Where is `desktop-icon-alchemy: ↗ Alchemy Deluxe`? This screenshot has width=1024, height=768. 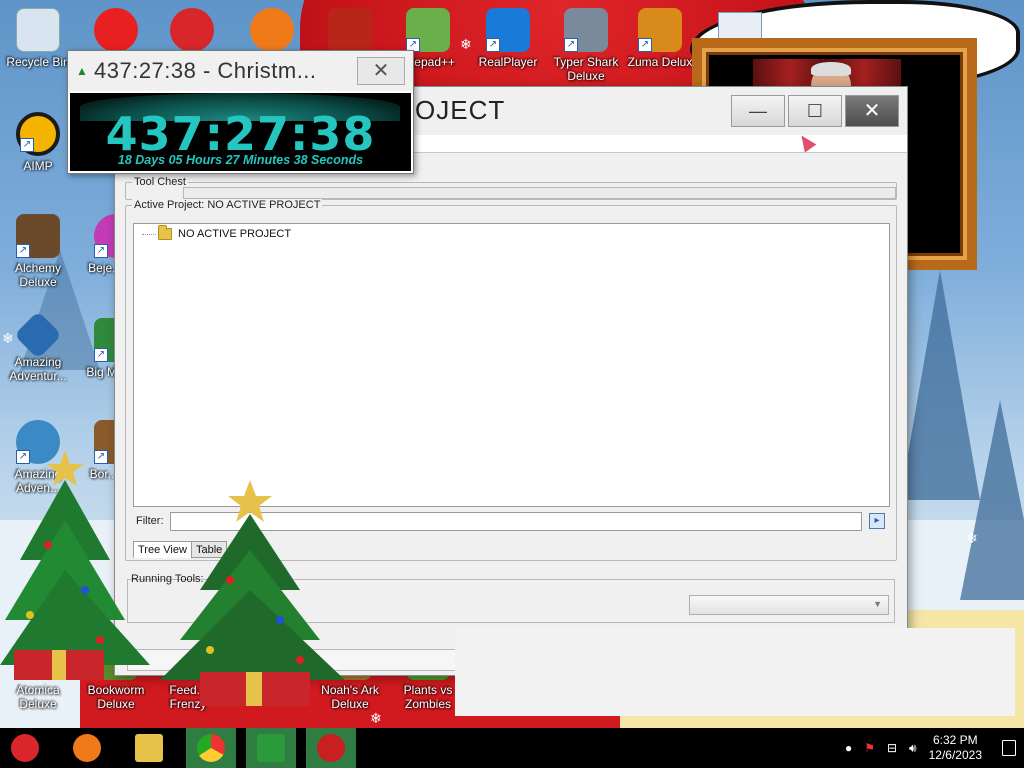 desktop-icon-alchemy: ↗ Alchemy Deluxe is located at coordinates (38, 251).